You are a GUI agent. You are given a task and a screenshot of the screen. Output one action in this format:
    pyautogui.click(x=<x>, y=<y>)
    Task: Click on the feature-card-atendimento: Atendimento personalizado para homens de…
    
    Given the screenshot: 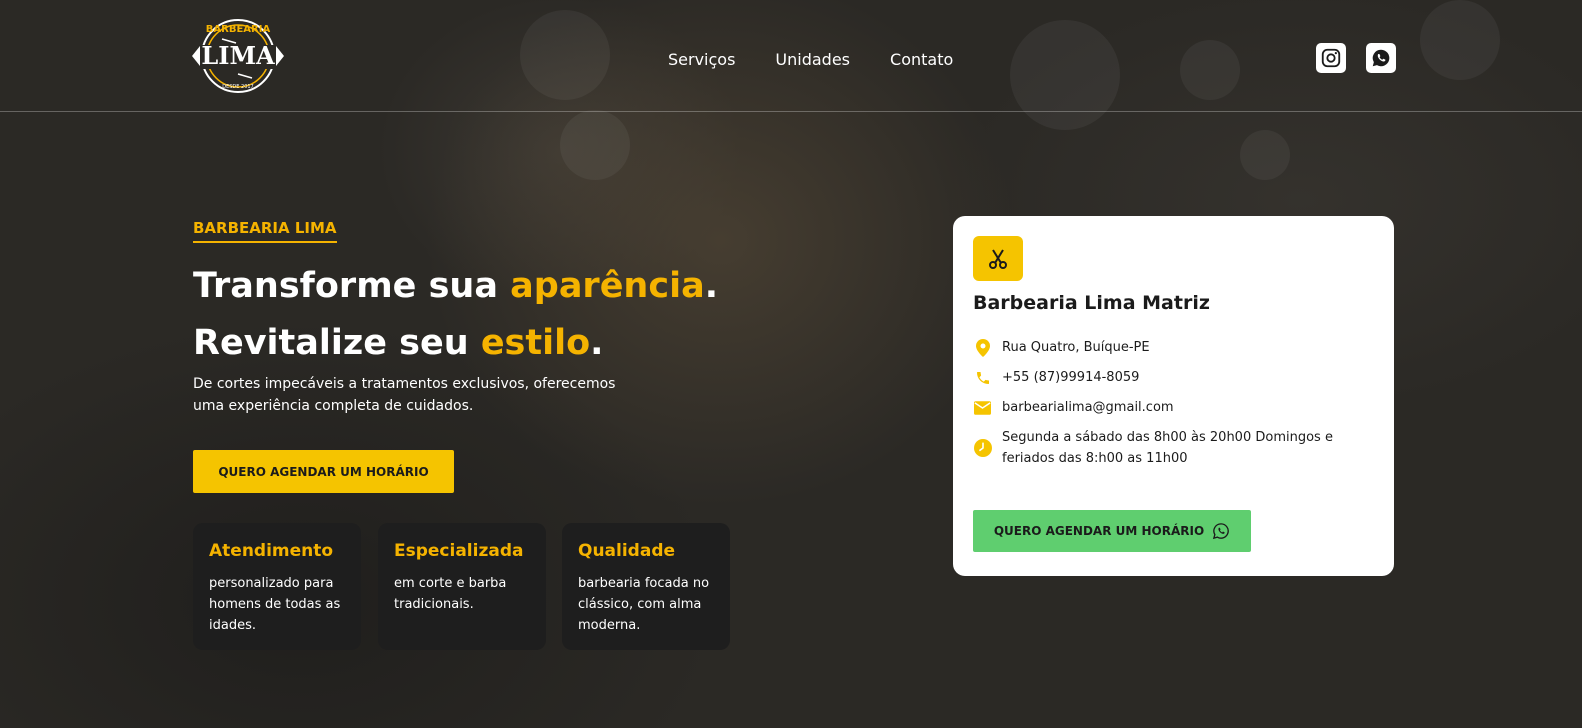 What is the action you would take?
    pyautogui.click(x=277, y=586)
    